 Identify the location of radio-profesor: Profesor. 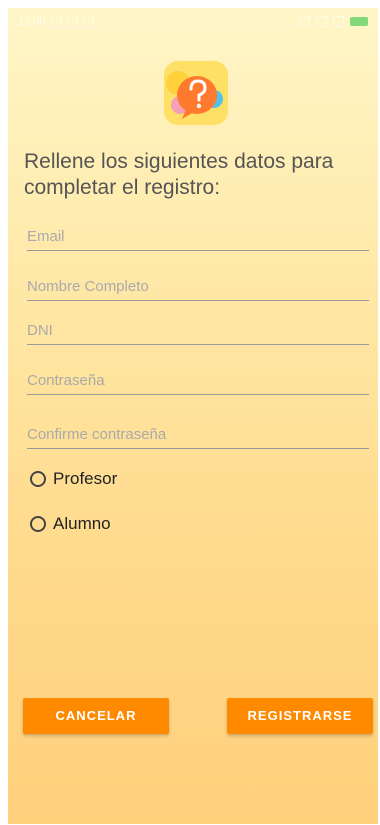
(73, 479).